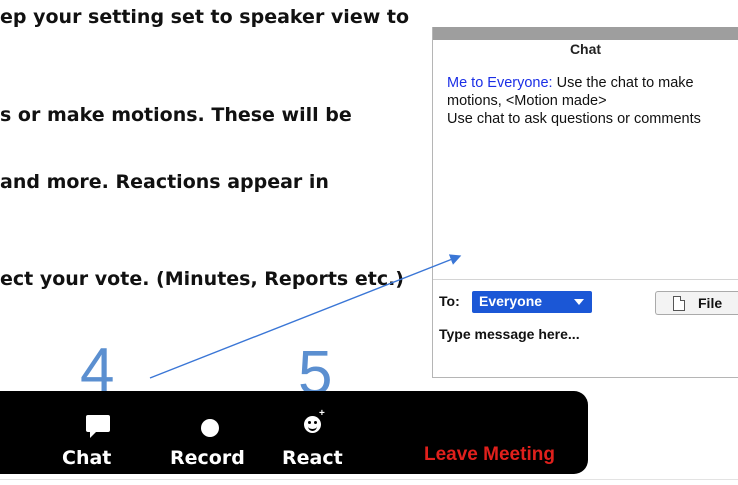 This screenshot has height=485, width=738. I want to click on leave-meeting-label: Leave Meeting, so click(489, 454).